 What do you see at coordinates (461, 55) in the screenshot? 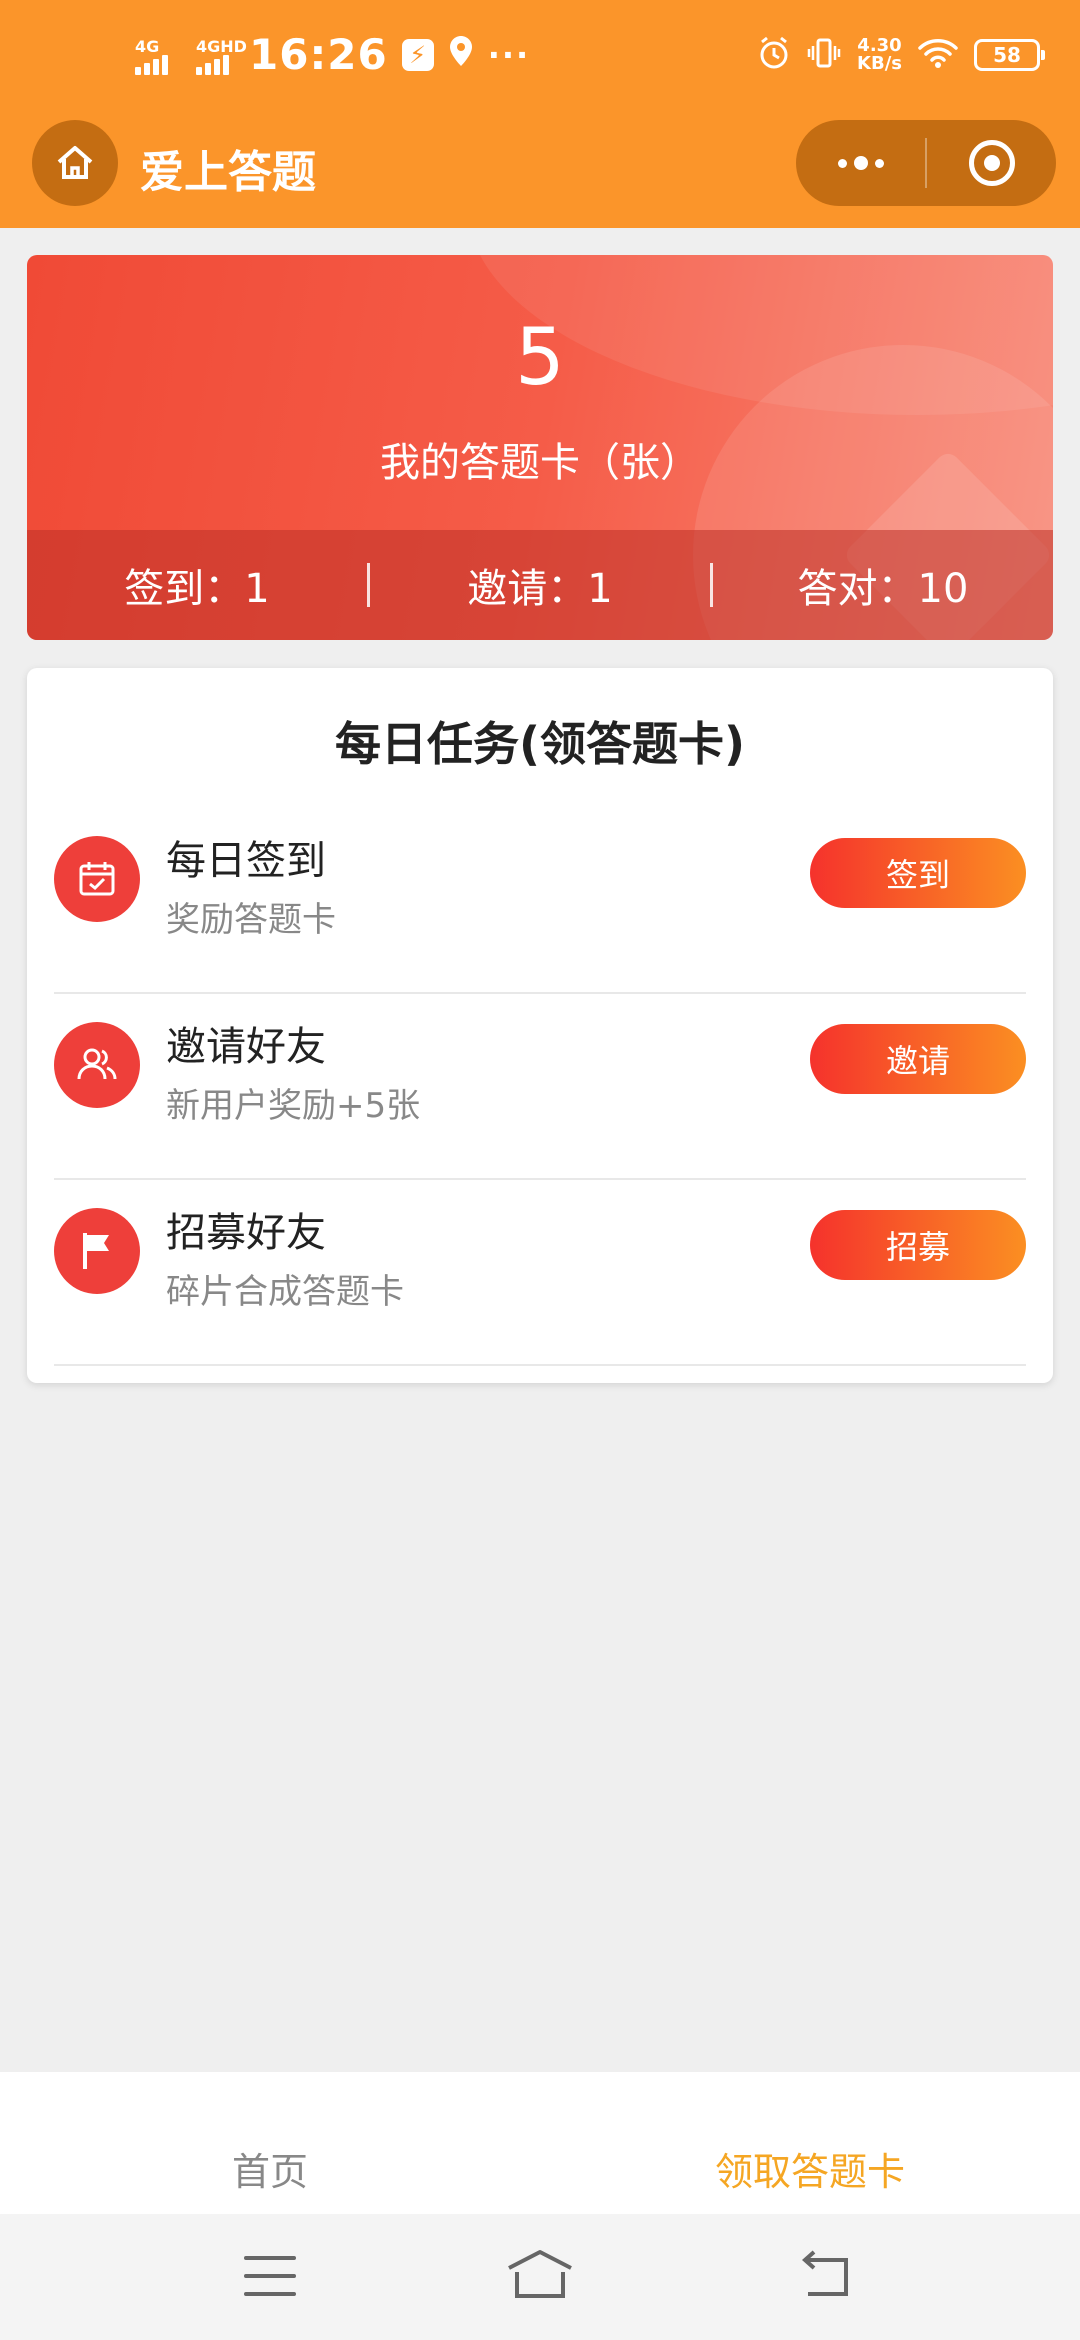
I see `location-pin-icon` at bounding box center [461, 55].